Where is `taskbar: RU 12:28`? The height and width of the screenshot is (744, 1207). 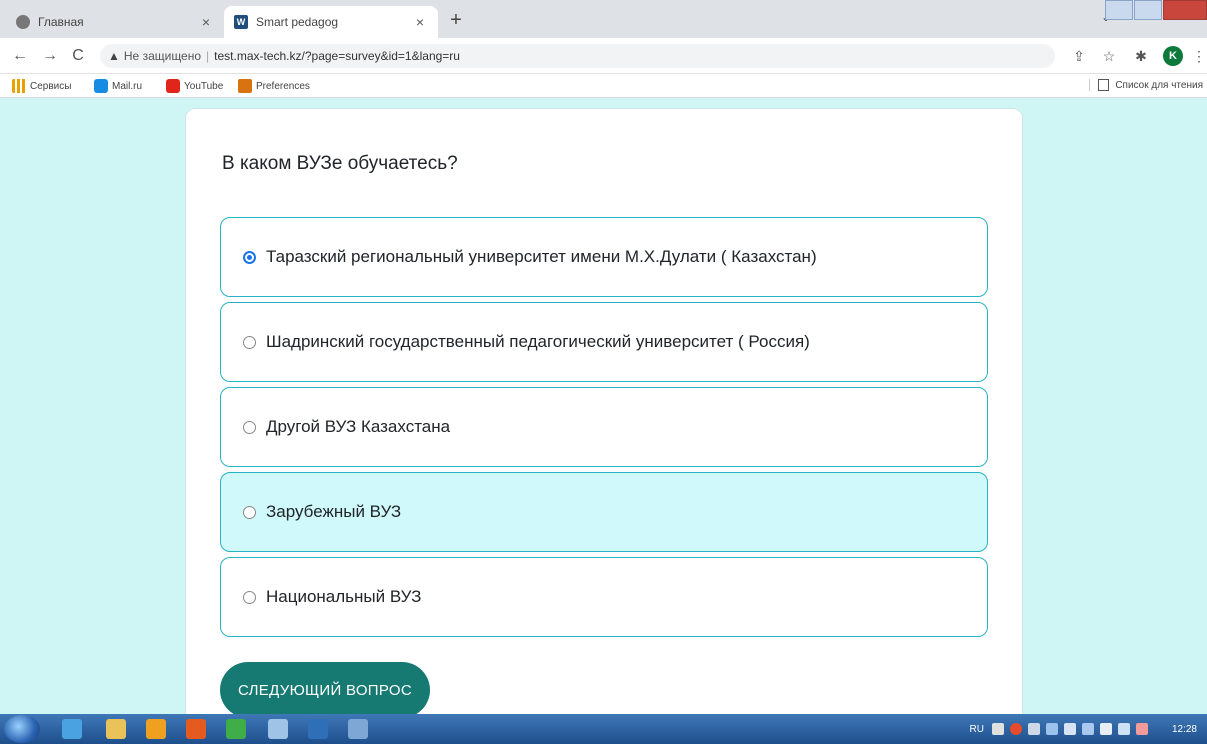
taskbar: RU 12:28 is located at coordinates (603, 729).